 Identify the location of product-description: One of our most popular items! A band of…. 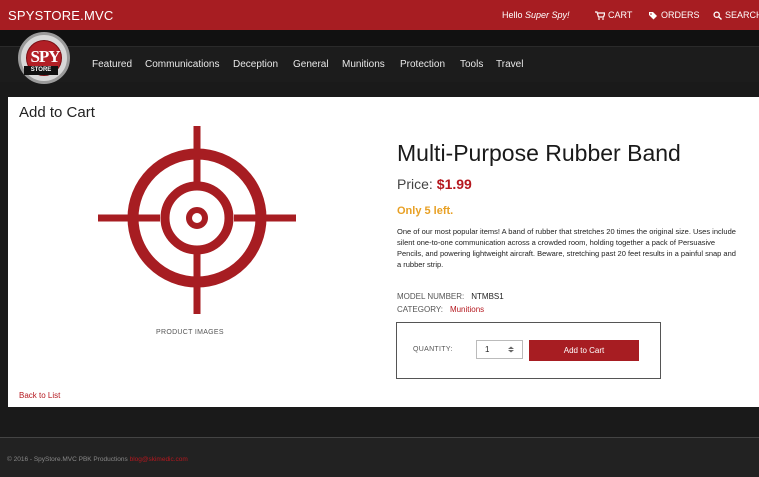
(566, 248).